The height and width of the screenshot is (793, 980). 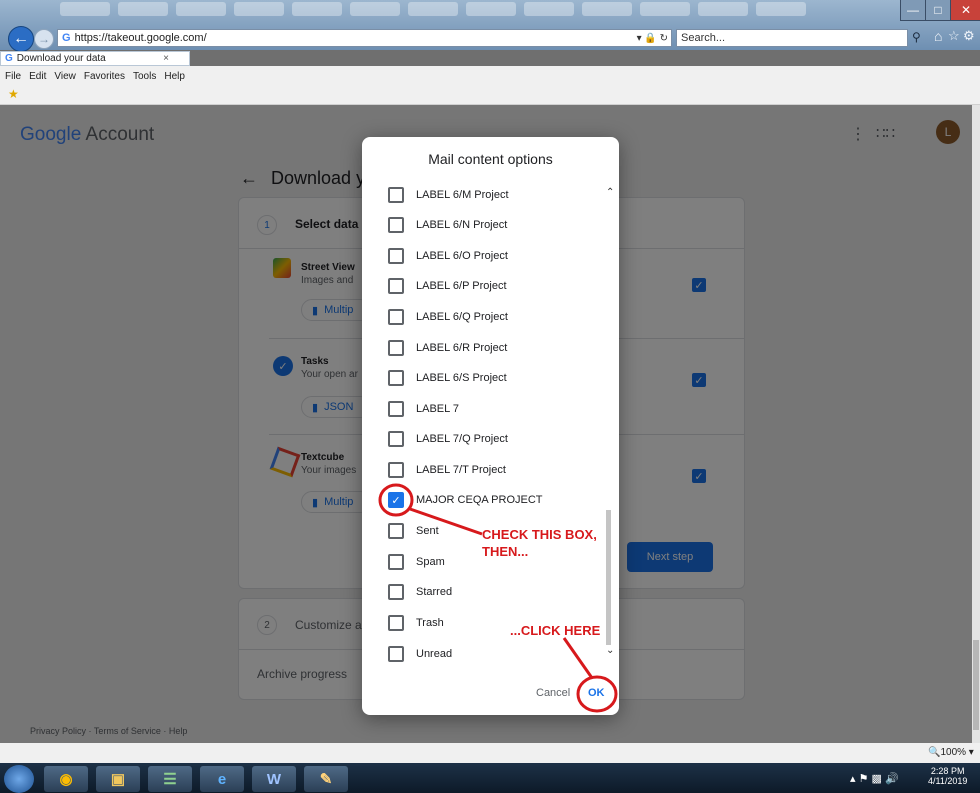 I want to click on chrome-taskbar-icon: ◉, so click(x=66, y=779).